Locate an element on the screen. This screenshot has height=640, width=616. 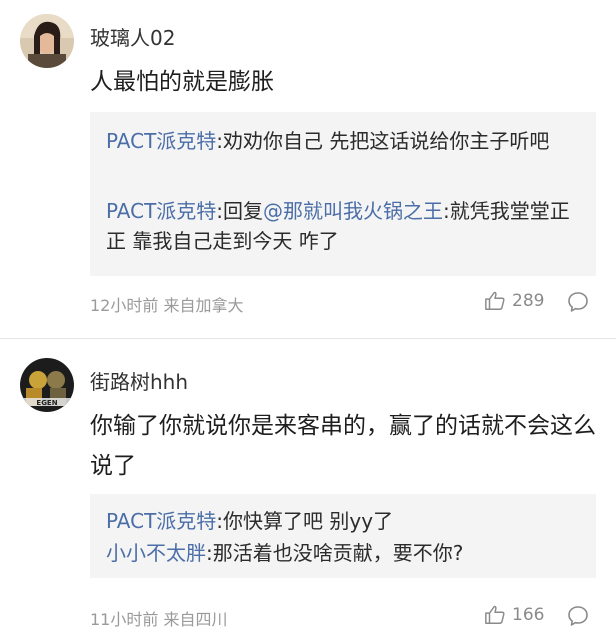
reply-content: 你快算了吧 别yy了 is located at coordinates (308, 521).